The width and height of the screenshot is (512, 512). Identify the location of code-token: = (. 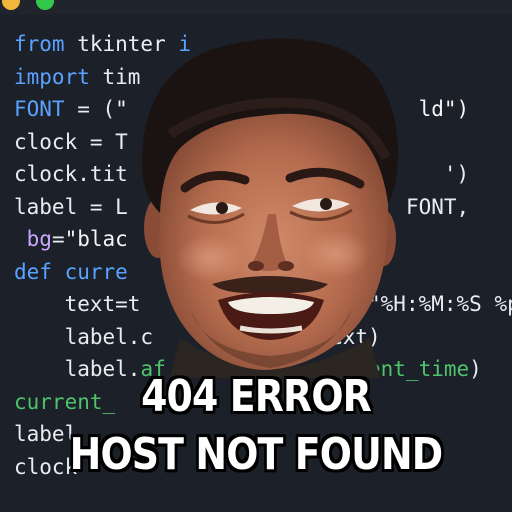
(96, 109).